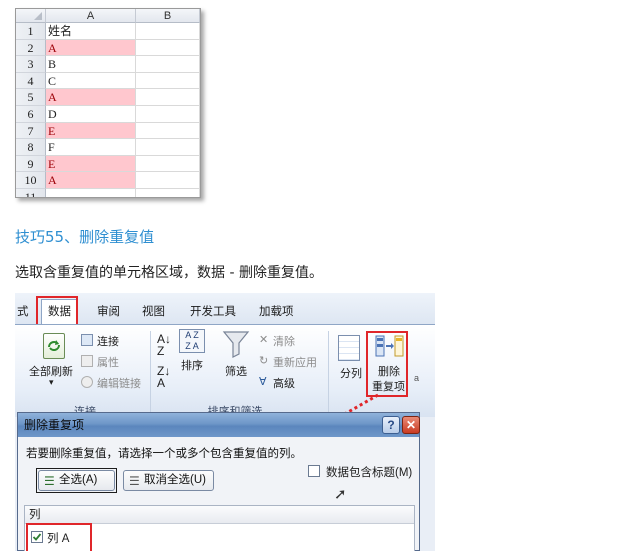 Image resolution: width=640 pixels, height=551 pixels. What do you see at coordinates (25, 312) in the screenshot?
I see `tab-formulas: 式` at bounding box center [25, 312].